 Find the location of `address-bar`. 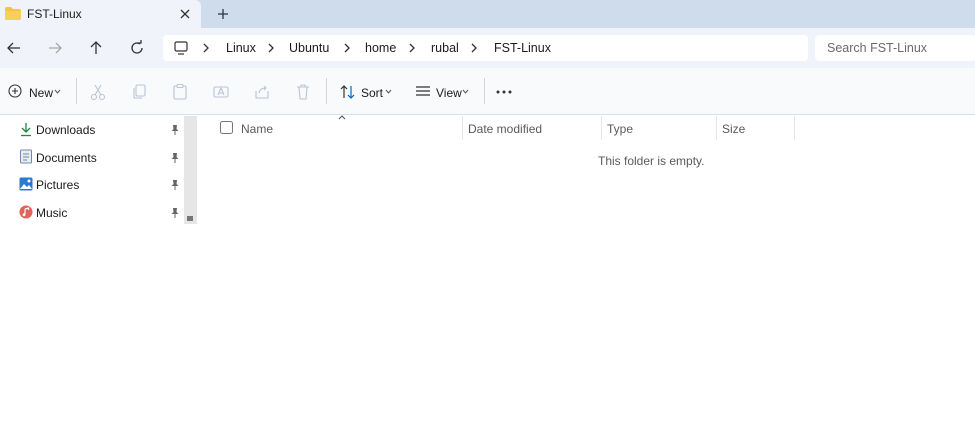

address-bar is located at coordinates (485, 48).